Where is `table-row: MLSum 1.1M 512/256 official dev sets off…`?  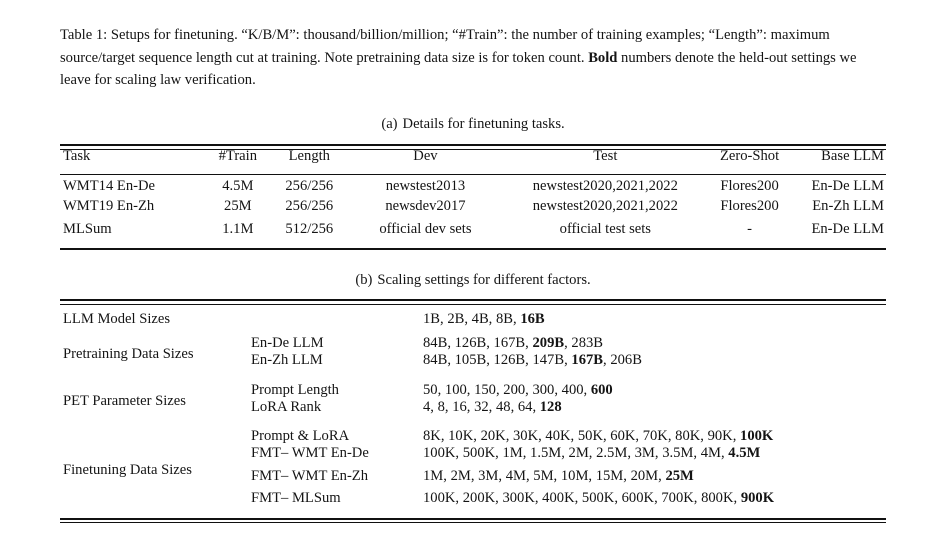
table-row: MLSum 1.1M 512/256 official dev sets off… is located at coordinates (473, 233).